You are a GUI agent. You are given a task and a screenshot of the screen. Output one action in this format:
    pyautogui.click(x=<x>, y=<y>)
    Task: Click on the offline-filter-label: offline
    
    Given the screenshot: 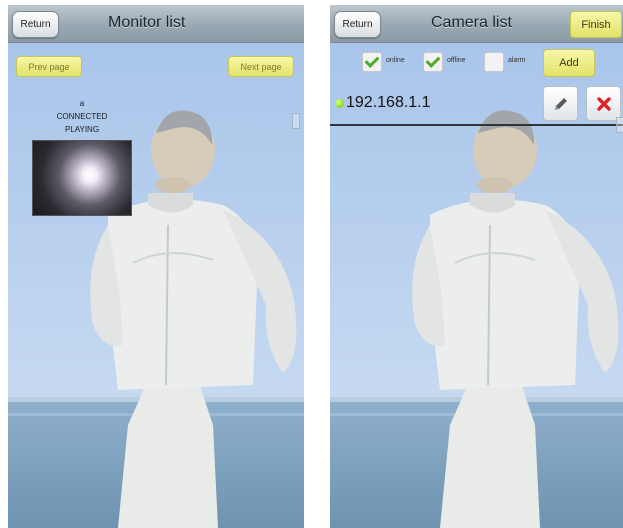 What is the action you would take?
    pyautogui.click(x=456, y=60)
    